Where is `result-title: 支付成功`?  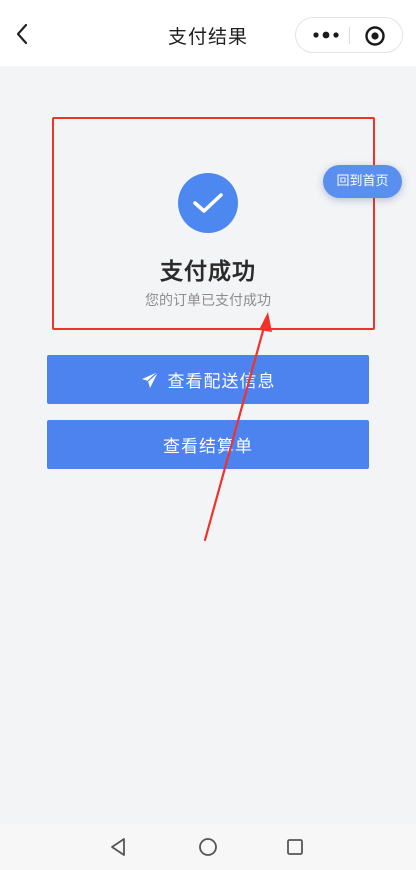 result-title: 支付成功 is located at coordinates (208, 272).